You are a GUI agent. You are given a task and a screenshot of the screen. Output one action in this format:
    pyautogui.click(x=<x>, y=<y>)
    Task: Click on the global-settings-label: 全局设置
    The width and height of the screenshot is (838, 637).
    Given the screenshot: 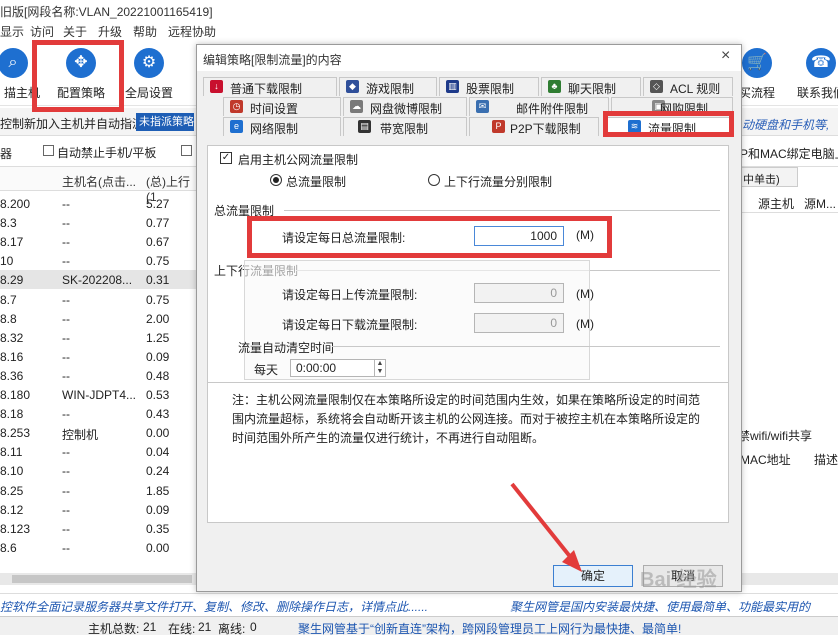 What is the action you would take?
    pyautogui.click(x=148, y=93)
    